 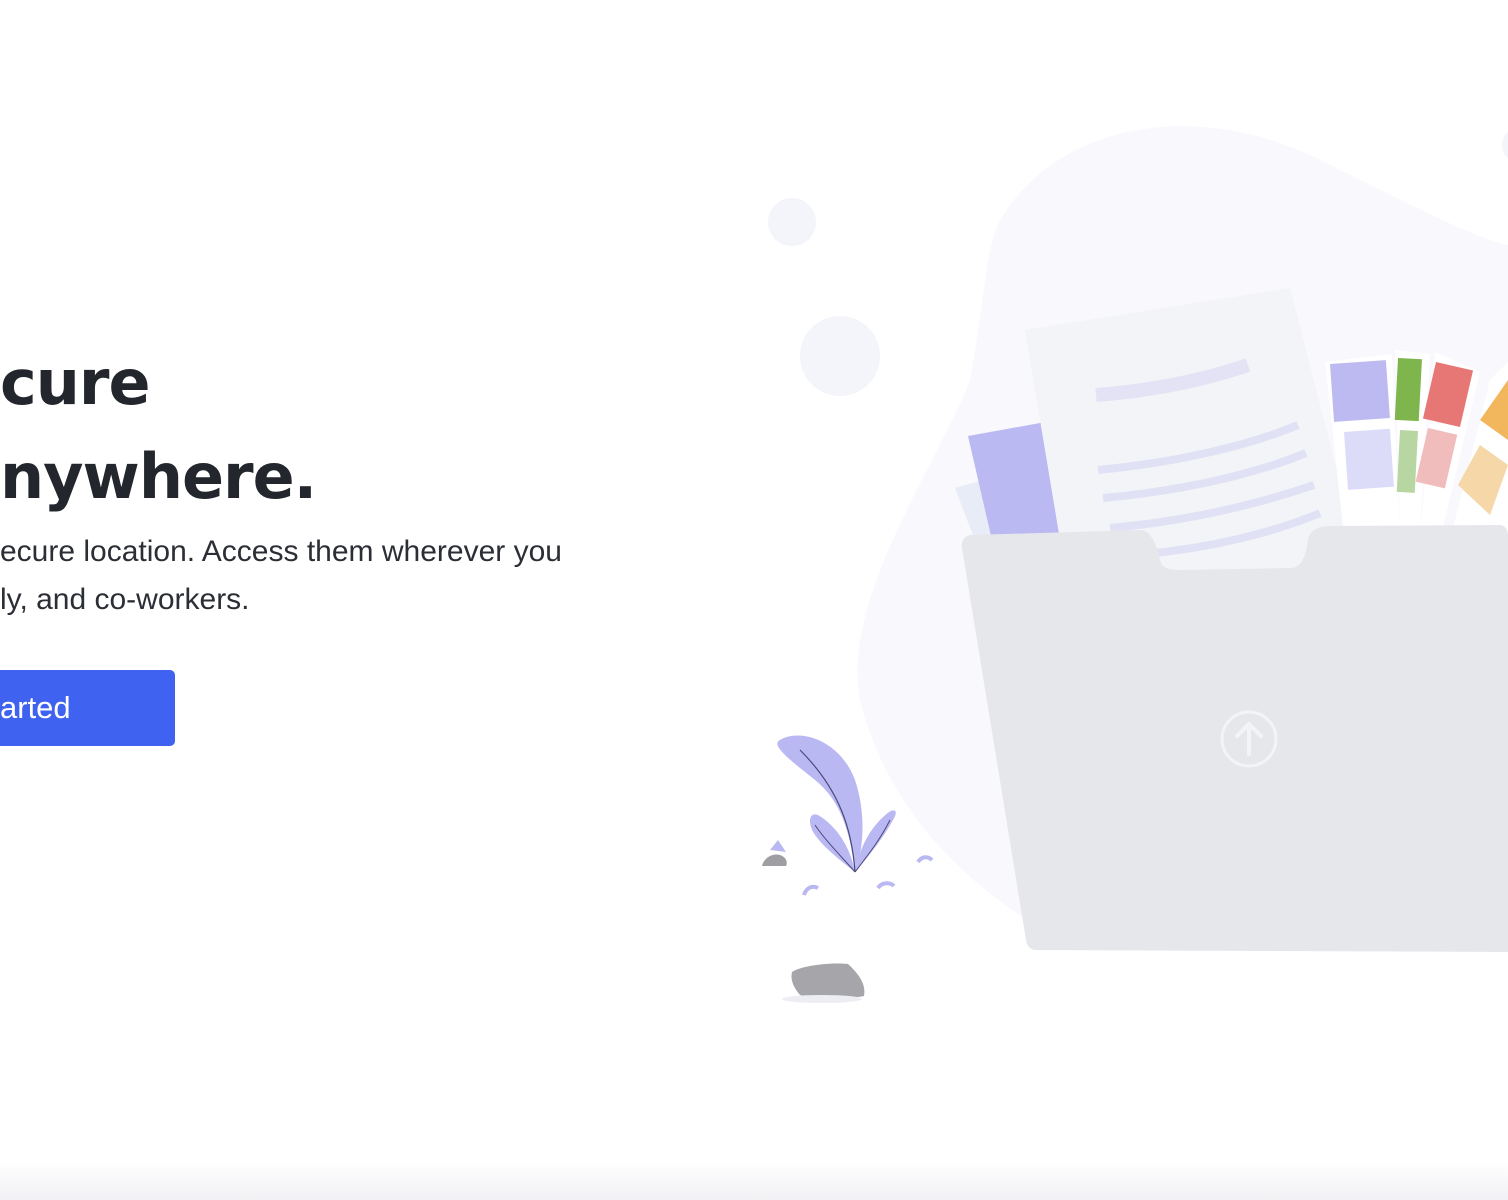 I want to click on hero-description-line-1: ecure location. Access them wherever you, so click(x=281, y=551).